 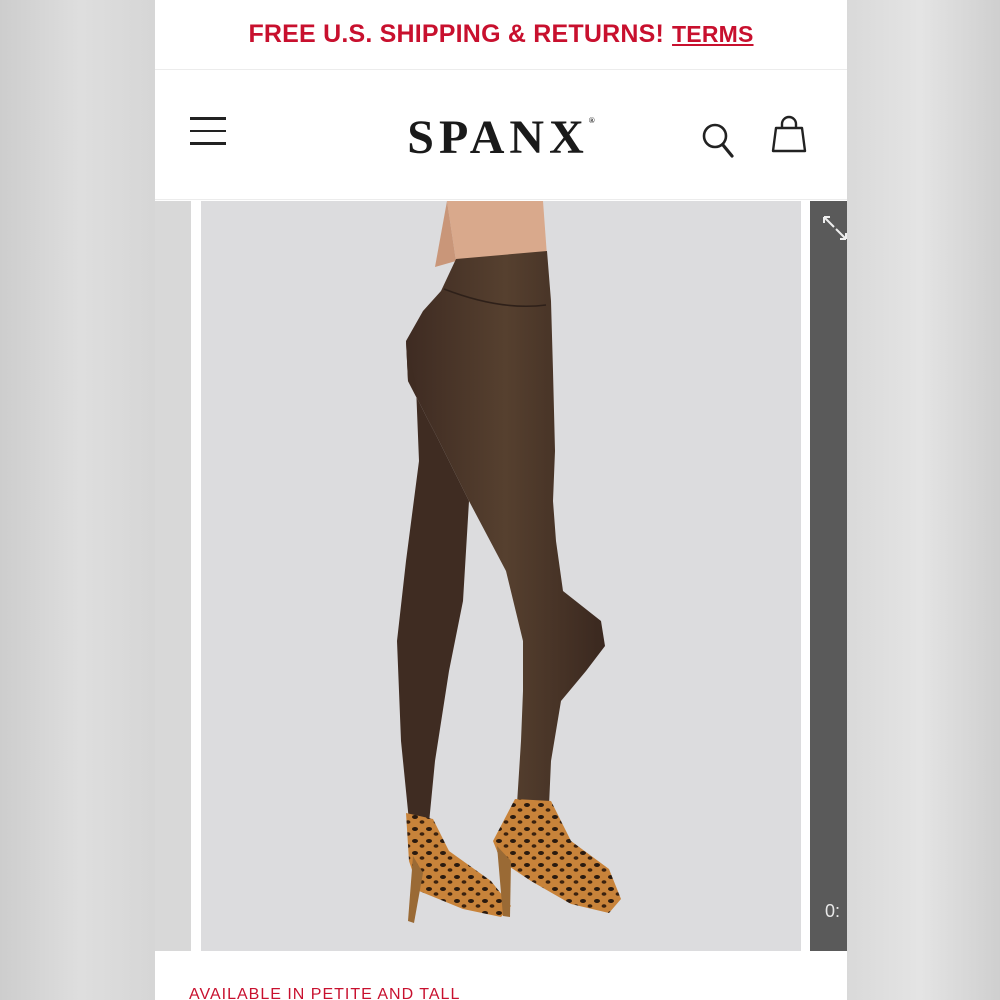 What do you see at coordinates (835, 228) in the screenshot?
I see `expand-icon` at bounding box center [835, 228].